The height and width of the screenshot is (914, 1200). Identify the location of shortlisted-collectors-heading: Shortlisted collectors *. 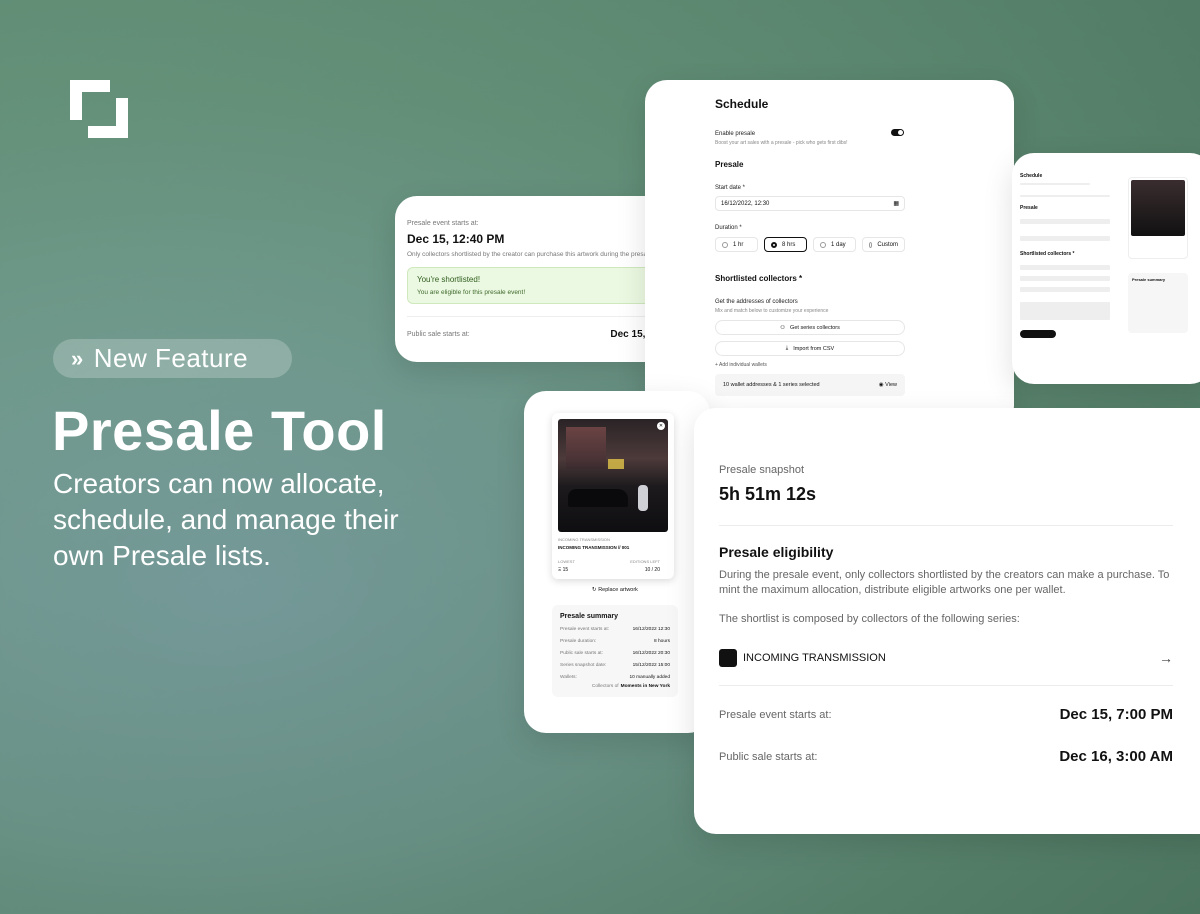
(759, 278).